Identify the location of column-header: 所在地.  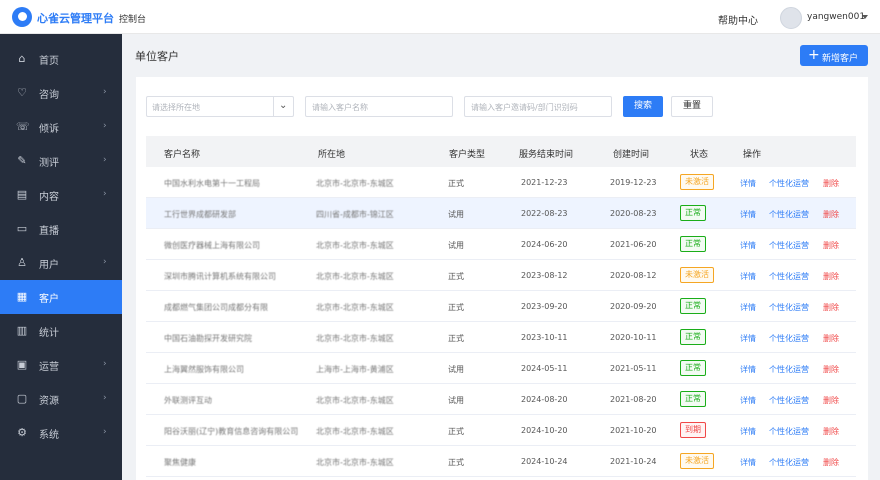
(332, 155).